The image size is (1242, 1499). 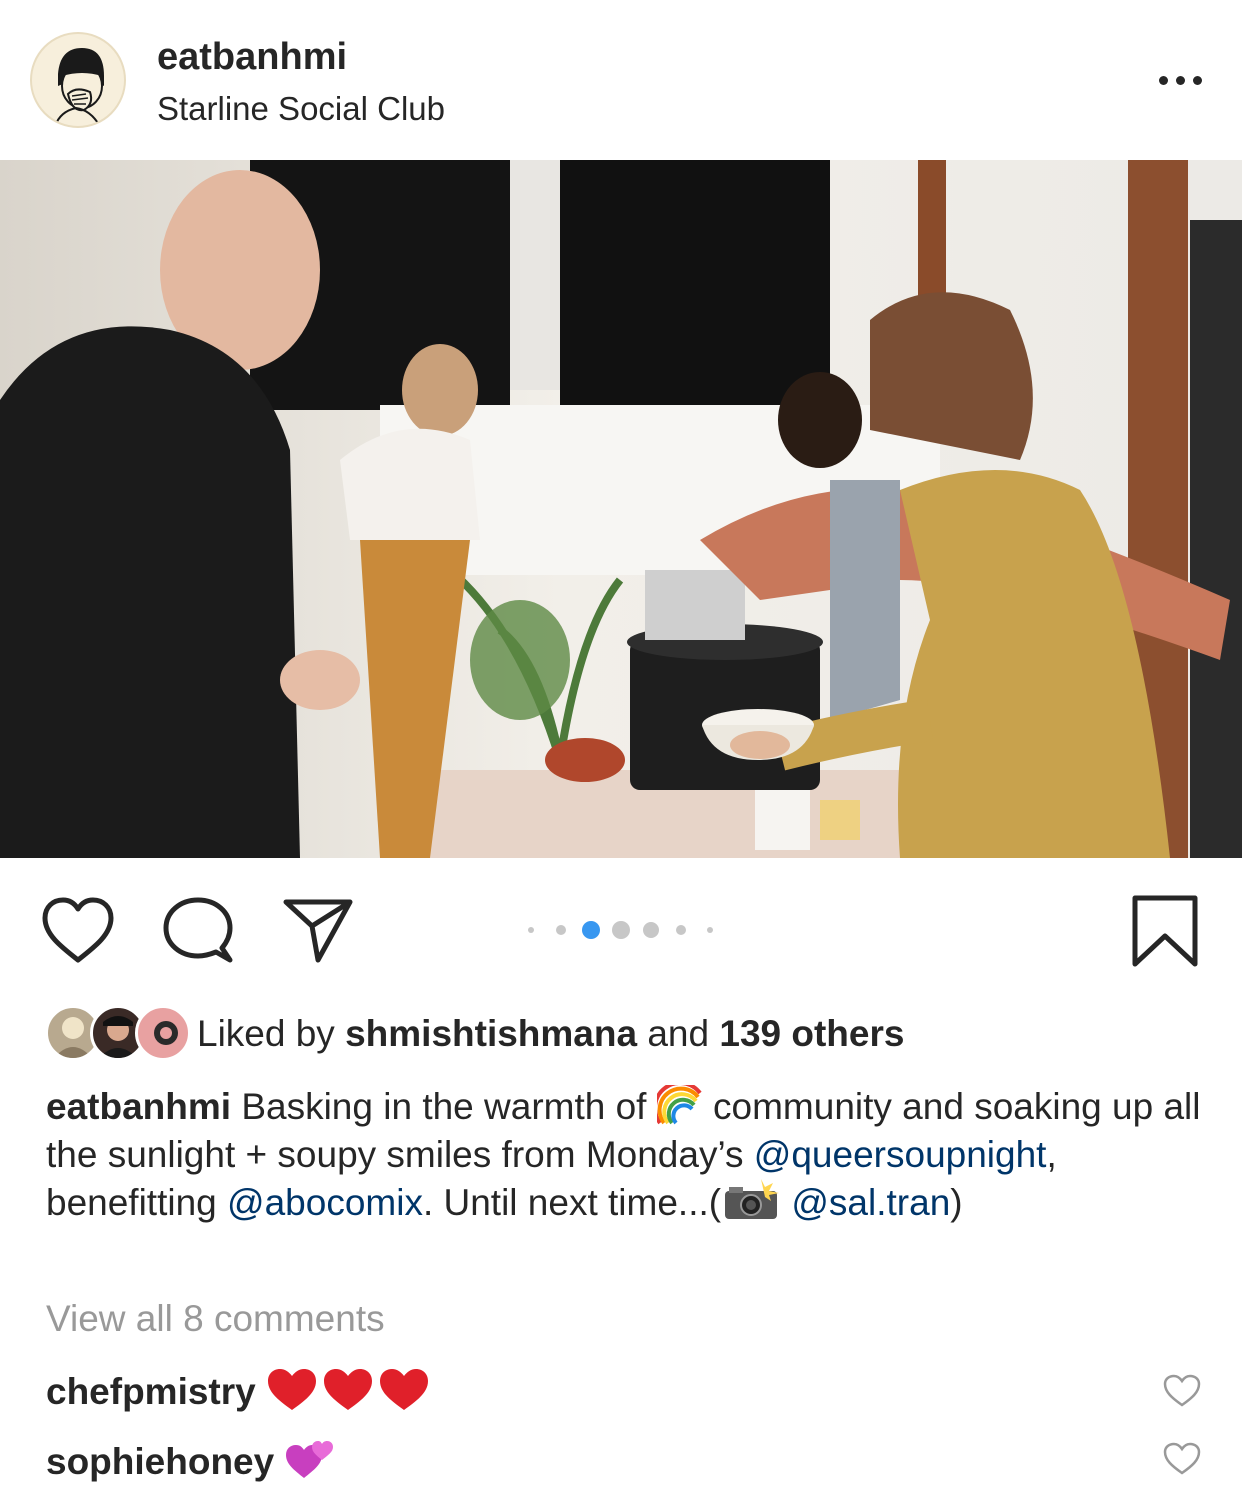 I want to click on caption-text: . Until next time...(, so click(x=572, y=1202).